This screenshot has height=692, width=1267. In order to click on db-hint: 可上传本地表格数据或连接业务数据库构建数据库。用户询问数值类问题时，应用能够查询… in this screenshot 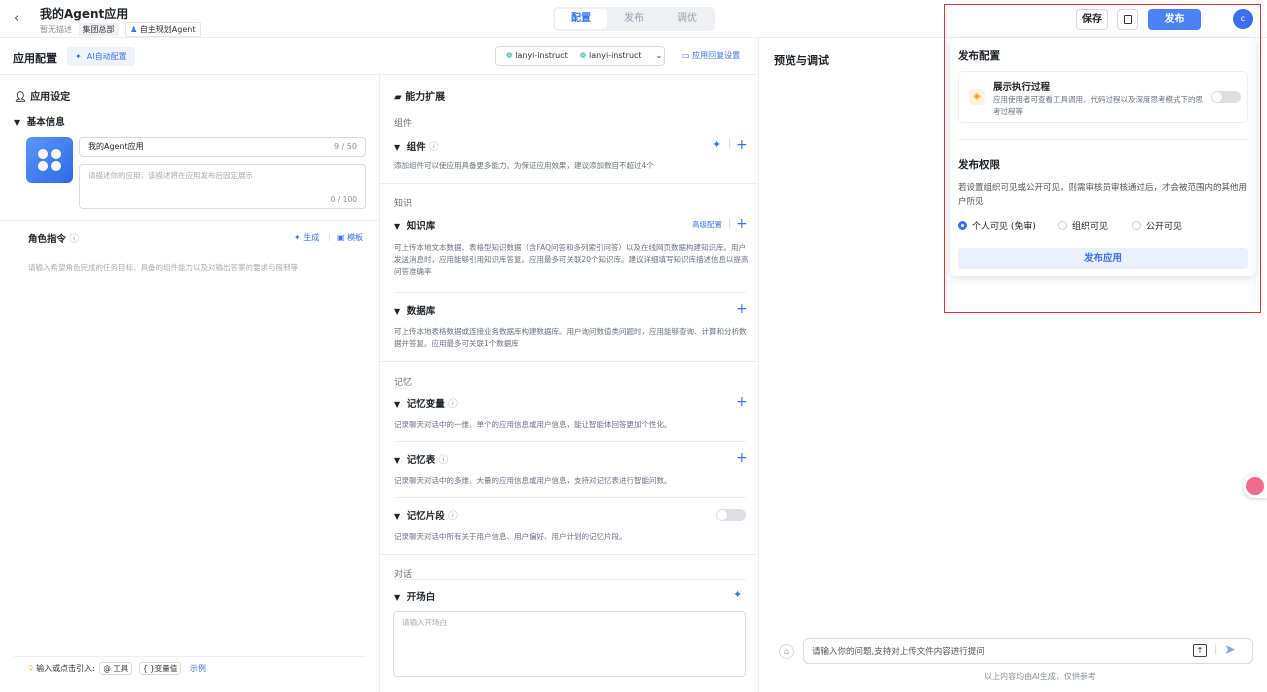, I will do `click(570, 337)`.